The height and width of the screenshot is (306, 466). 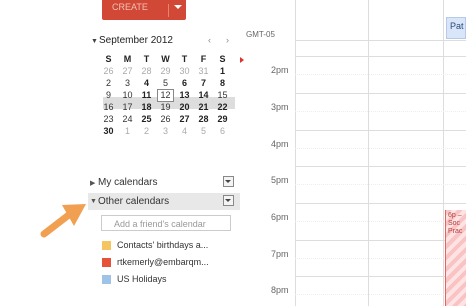 I want to click on add-friend-calendar-input: Add a friend's calendar, so click(x=166, y=223).